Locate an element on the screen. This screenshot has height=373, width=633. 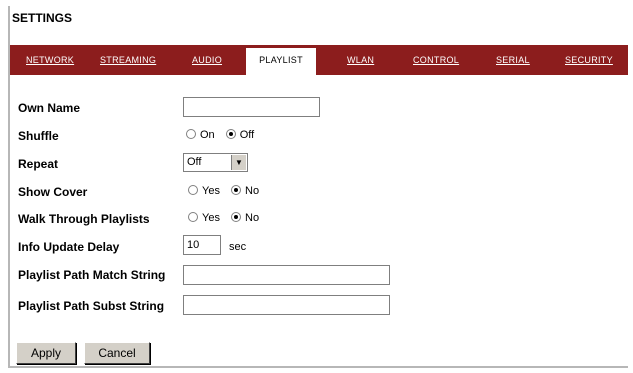
show-cover-label: Show Cover is located at coordinates (53, 192).